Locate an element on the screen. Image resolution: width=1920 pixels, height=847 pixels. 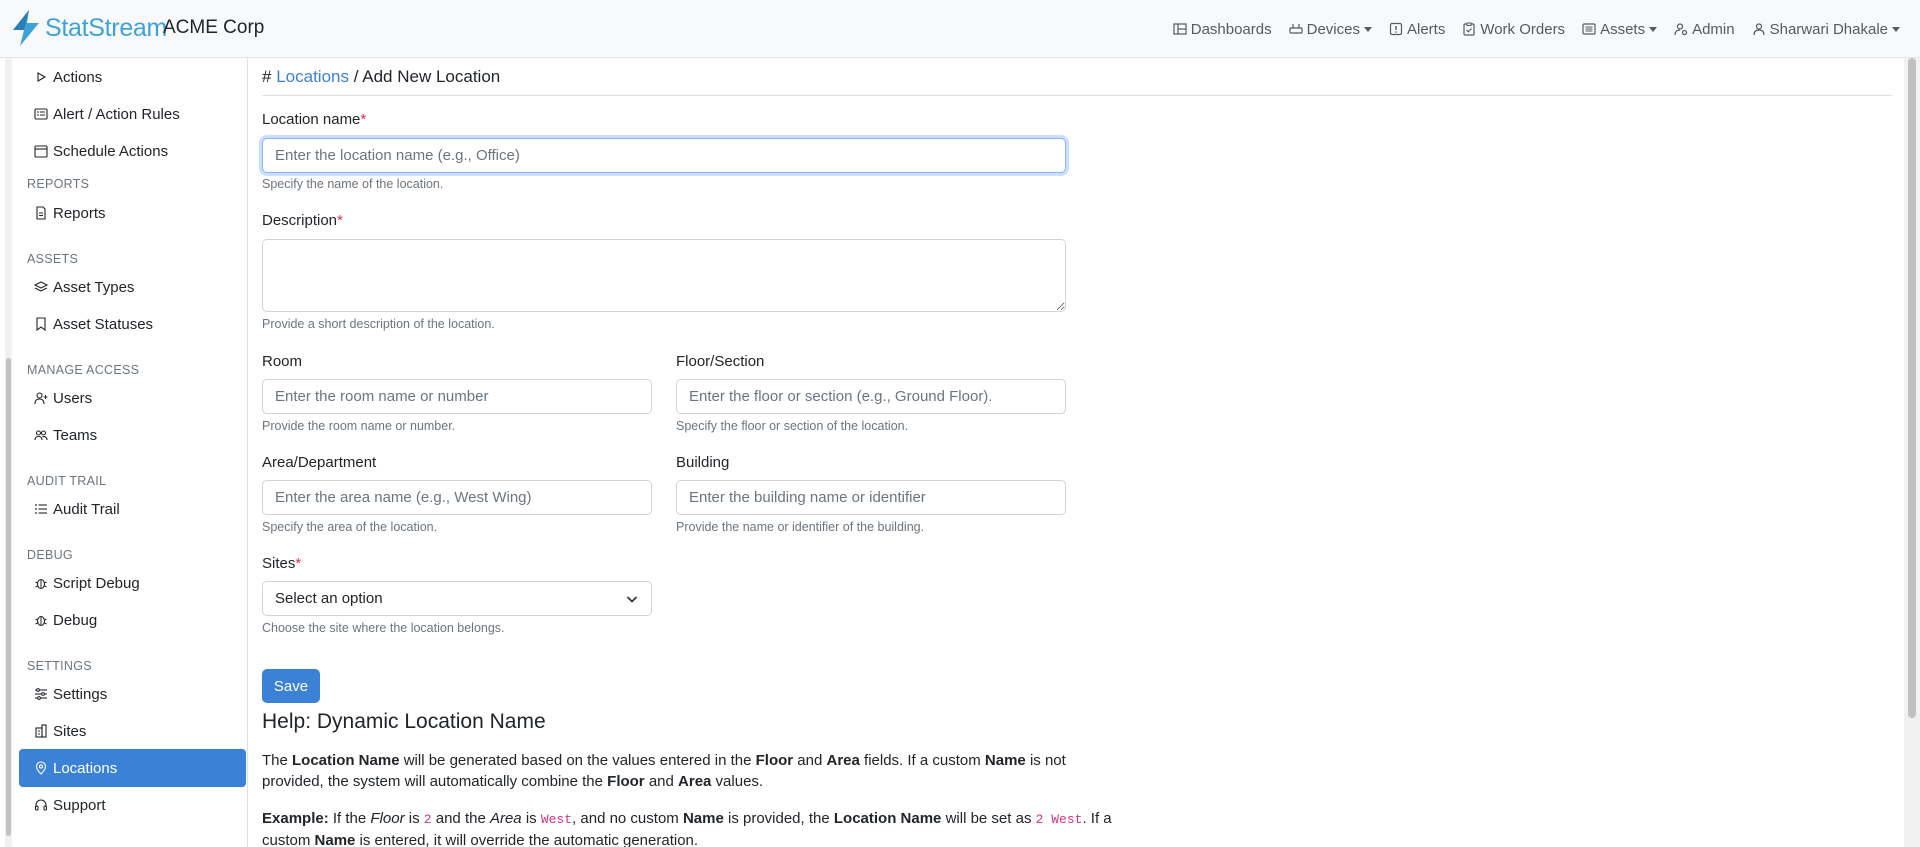
help-italic: Floor is located at coordinates (387, 818).